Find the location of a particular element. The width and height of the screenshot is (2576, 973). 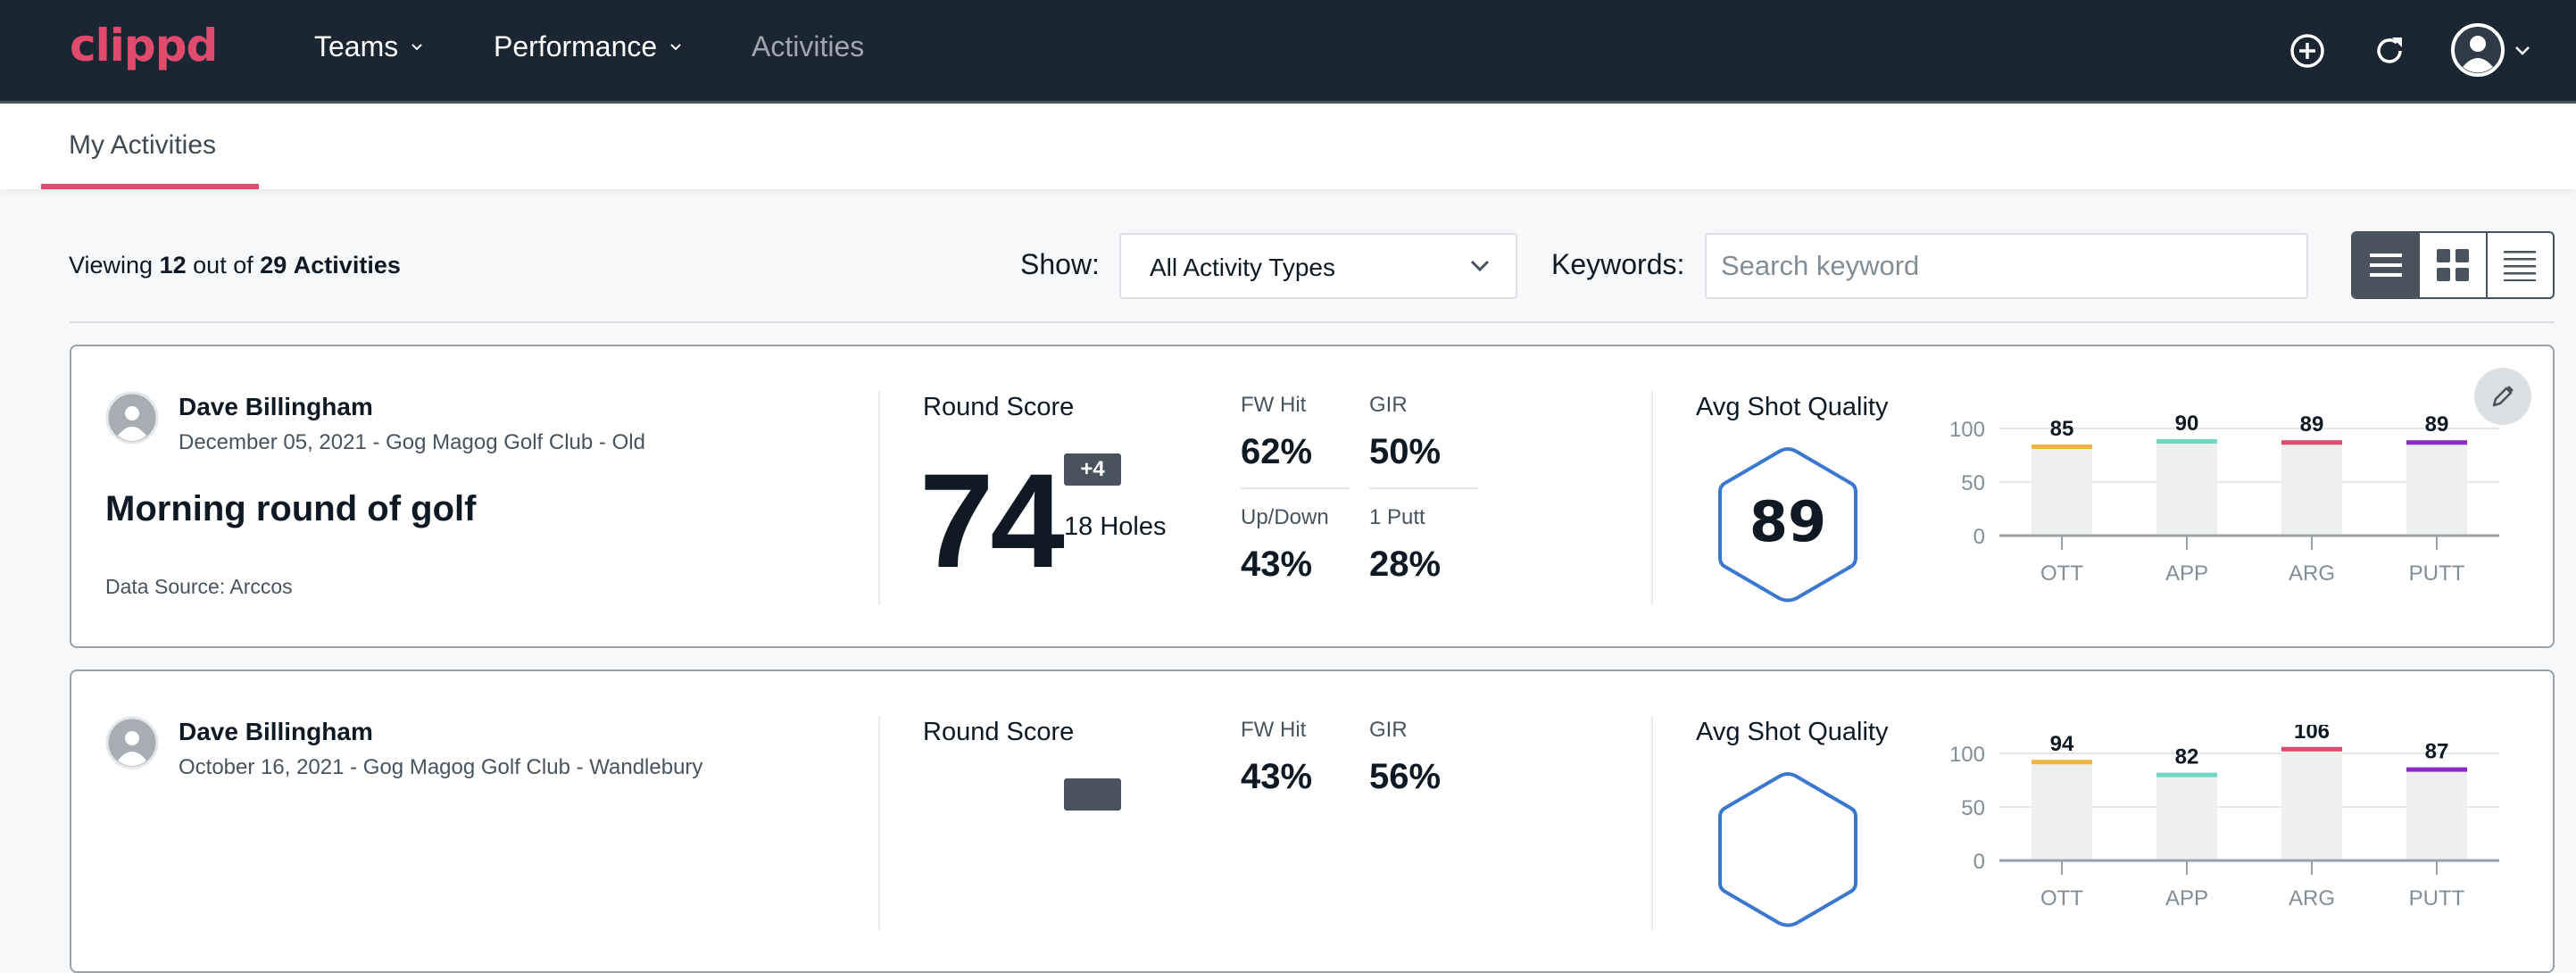

x-tick-label: ARG is located at coordinates (2312, 898).